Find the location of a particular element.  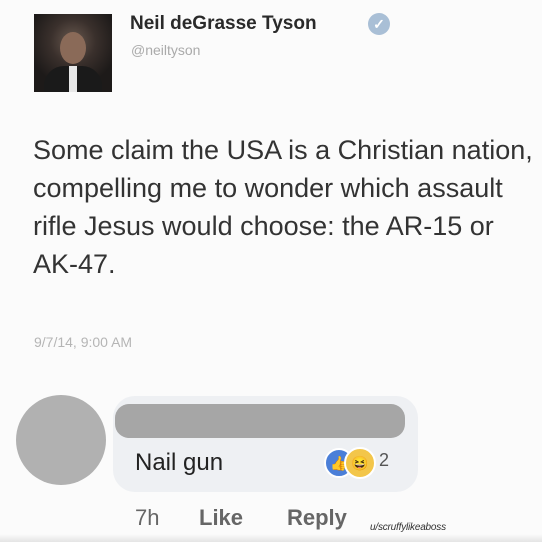

avatar-shirt is located at coordinates (73, 79).